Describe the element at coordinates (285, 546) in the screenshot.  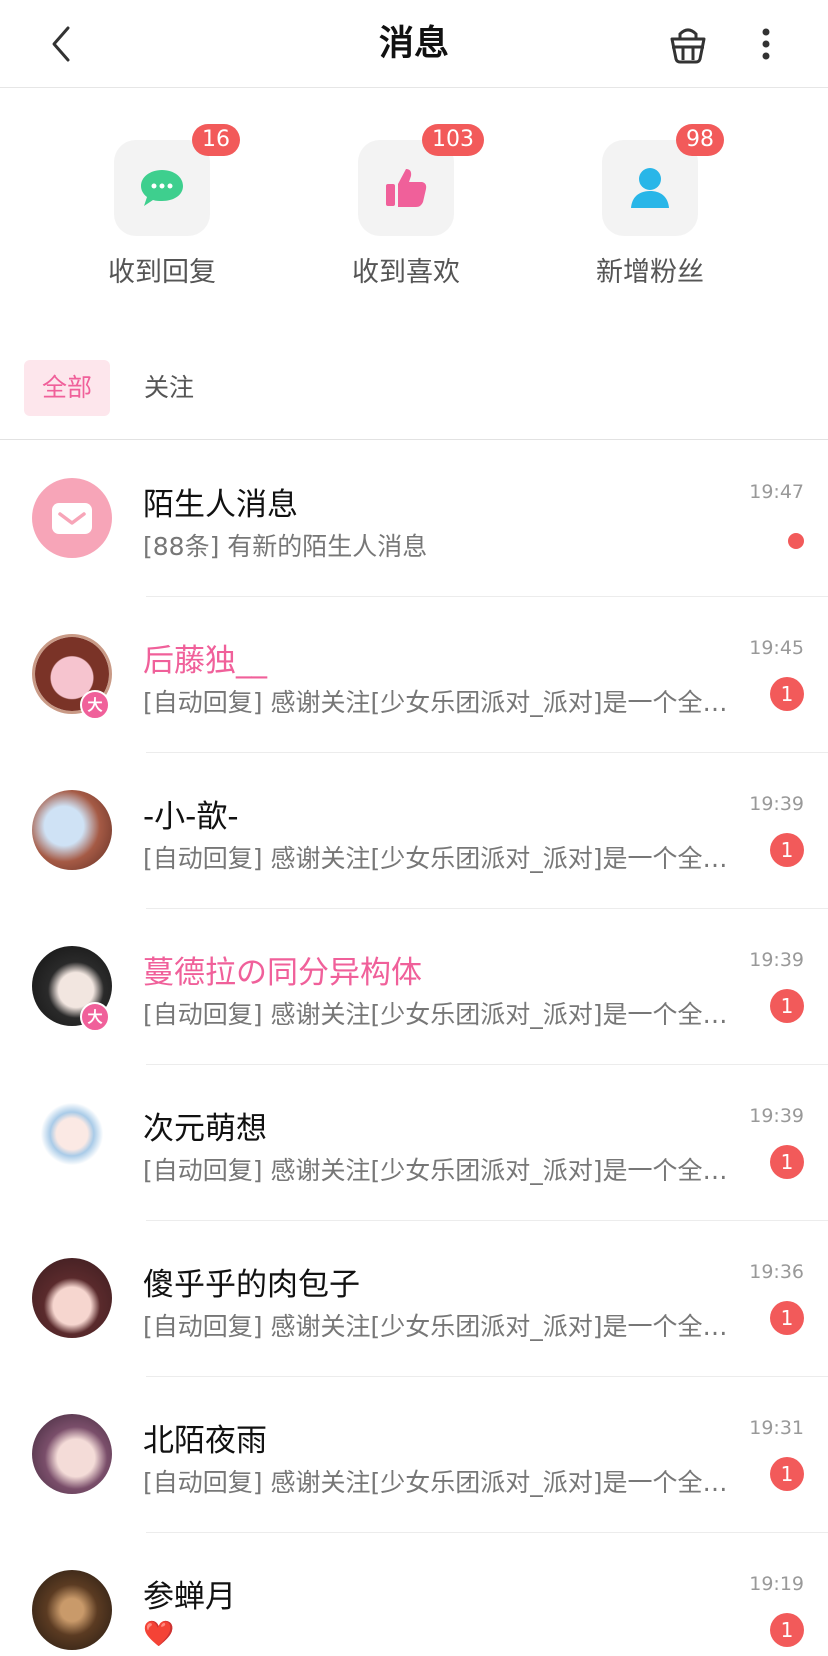
I see `conversation-preview: [88条] 有新的陌生人消息` at that location.